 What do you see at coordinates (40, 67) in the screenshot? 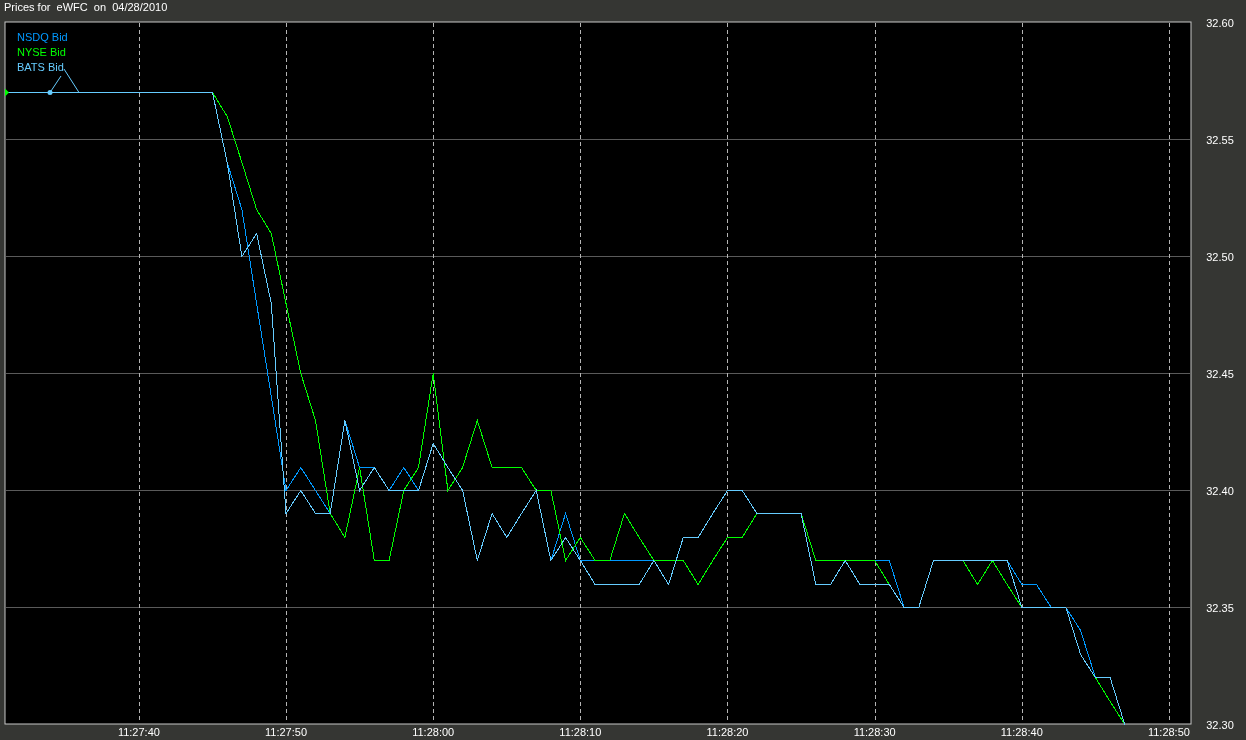
I see `legend-label: BATS Bid` at bounding box center [40, 67].